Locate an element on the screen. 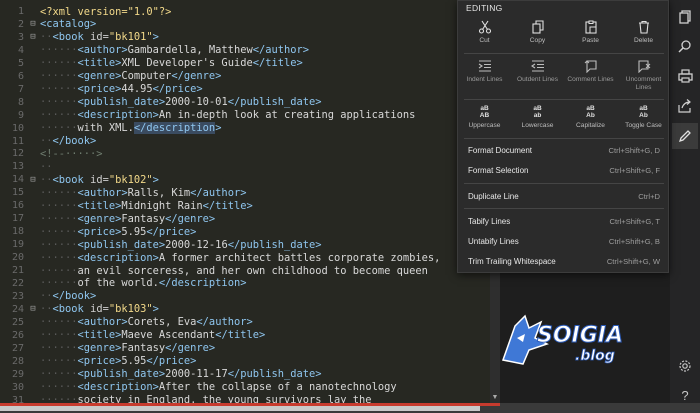 This screenshot has height=413, width=700. code-text: ·· is located at coordinates (46, 166).